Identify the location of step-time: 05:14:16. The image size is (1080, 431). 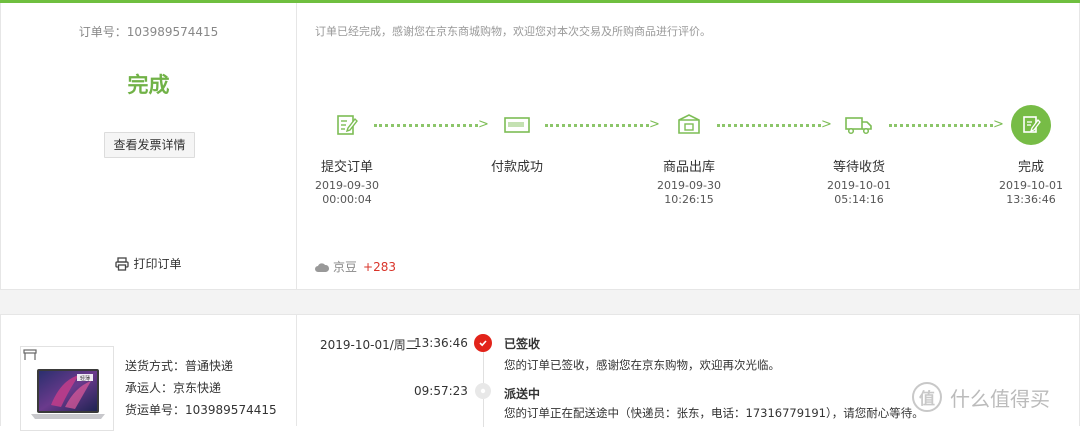
(859, 199).